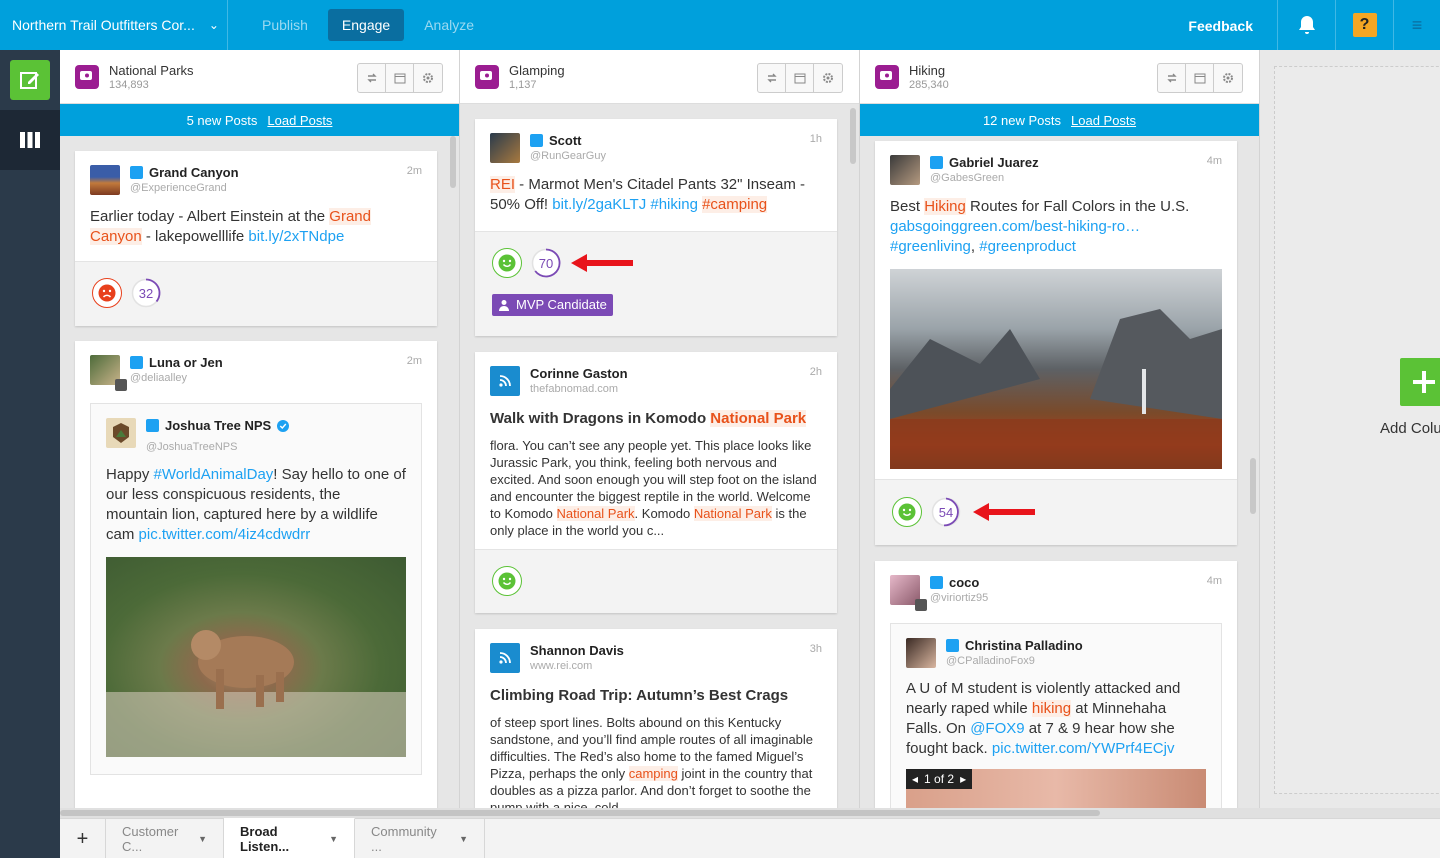 The height and width of the screenshot is (858, 1440). What do you see at coordinates (656, 695) in the screenshot?
I see `article-title: Climbing Road Trip: Autumn’s Best Crags` at bounding box center [656, 695].